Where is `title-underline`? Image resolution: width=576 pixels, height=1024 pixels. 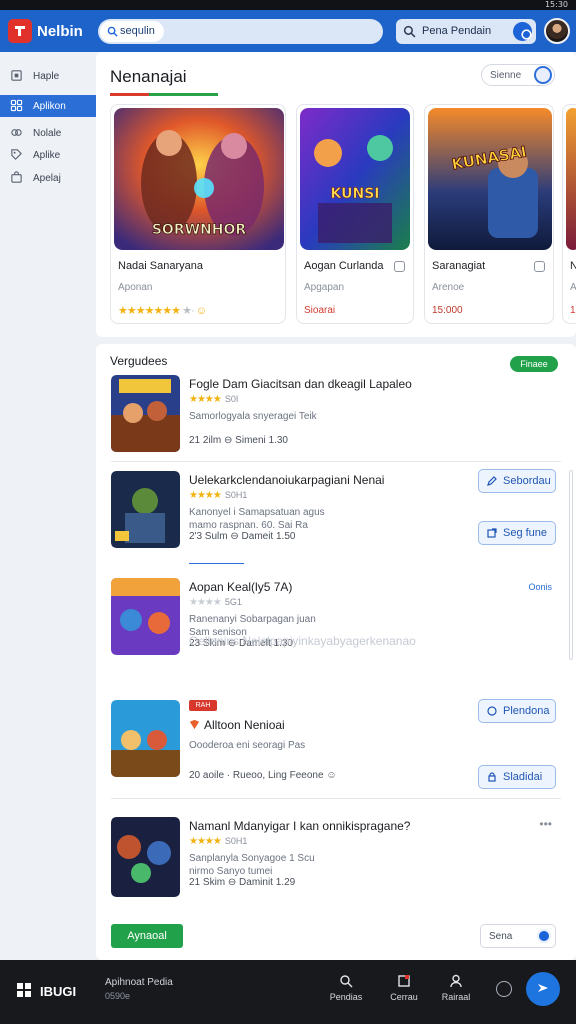 title-underline is located at coordinates (164, 94).